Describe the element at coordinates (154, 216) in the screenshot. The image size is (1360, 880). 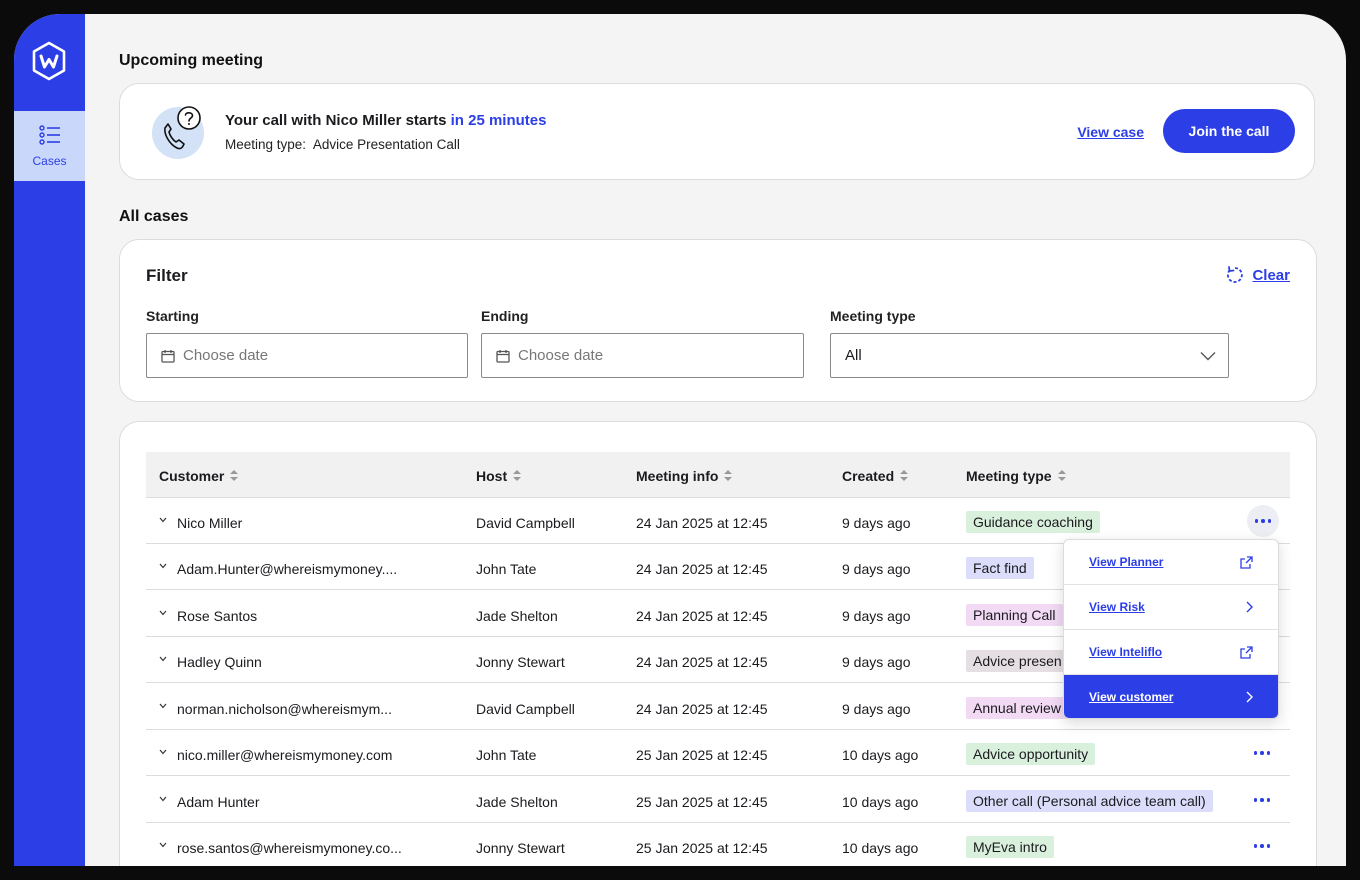
I see `all-cases-heading: All cases` at that location.